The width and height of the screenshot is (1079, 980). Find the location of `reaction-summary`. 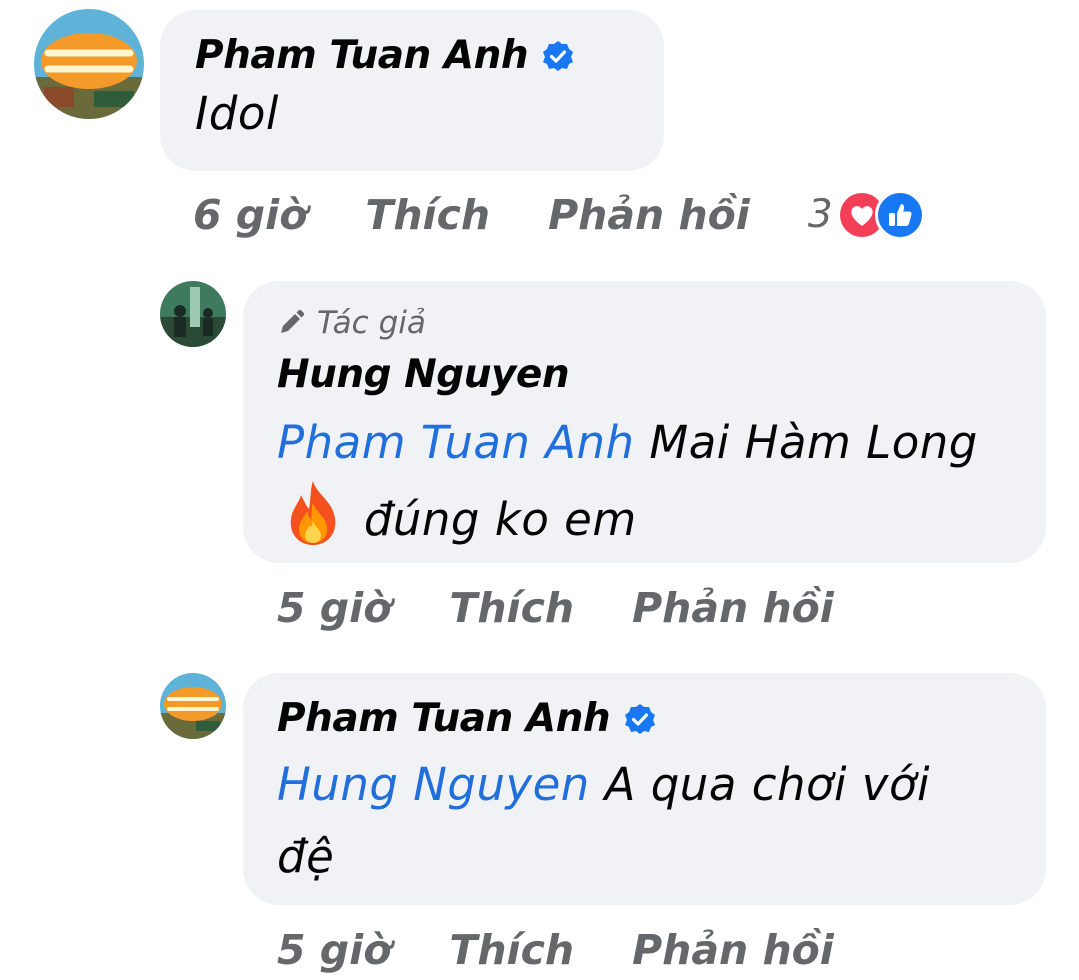

reaction-summary is located at coordinates (880, 215).